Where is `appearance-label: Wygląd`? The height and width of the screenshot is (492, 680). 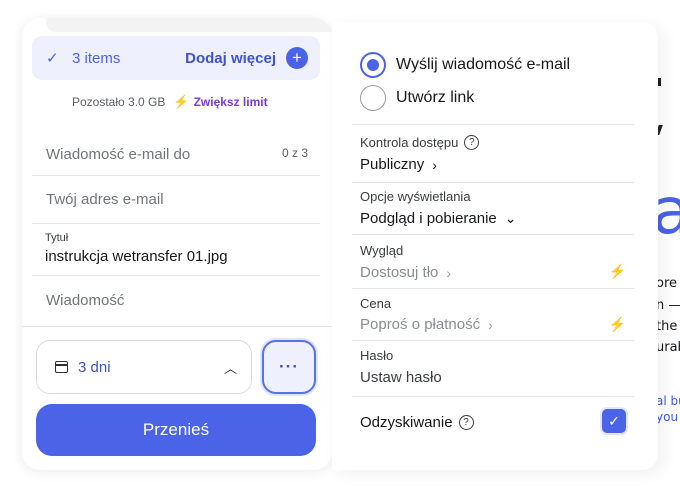 appearance-label: Wygląd is located at coordinates (382, 250).